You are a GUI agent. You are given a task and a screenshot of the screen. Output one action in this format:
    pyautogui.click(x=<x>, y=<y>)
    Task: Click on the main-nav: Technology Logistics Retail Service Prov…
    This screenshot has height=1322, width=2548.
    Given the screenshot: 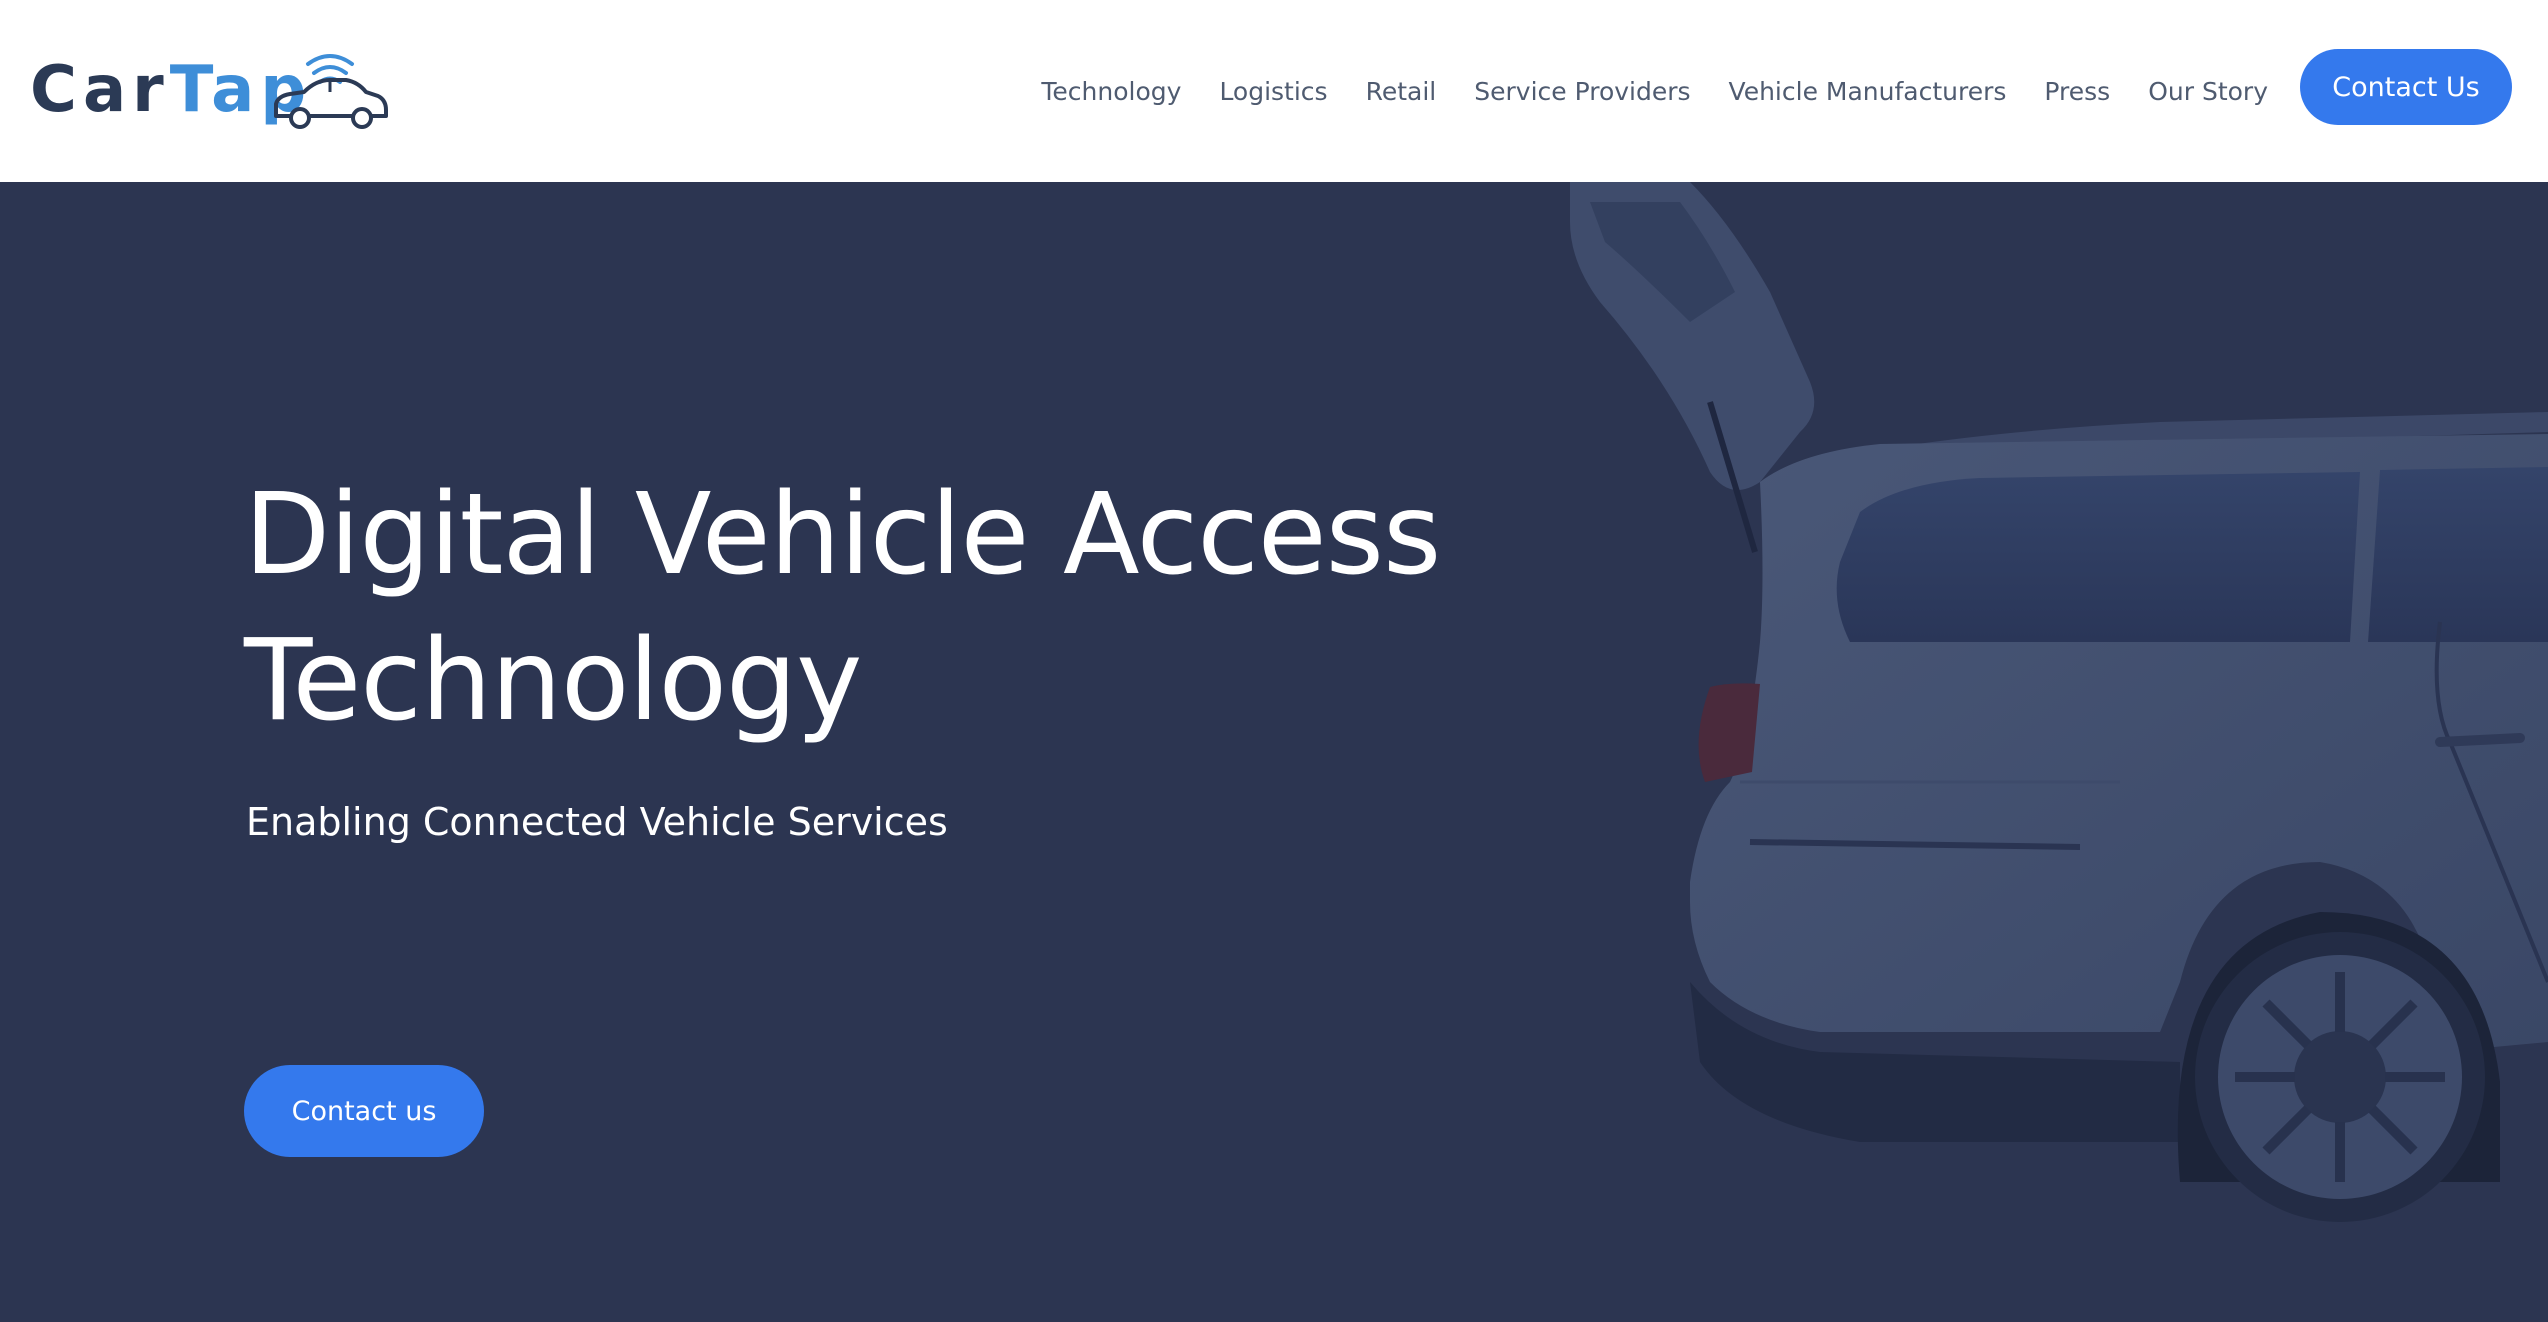 What is the action you would take?
    pyautogui.click(x=1794, y=91)
    